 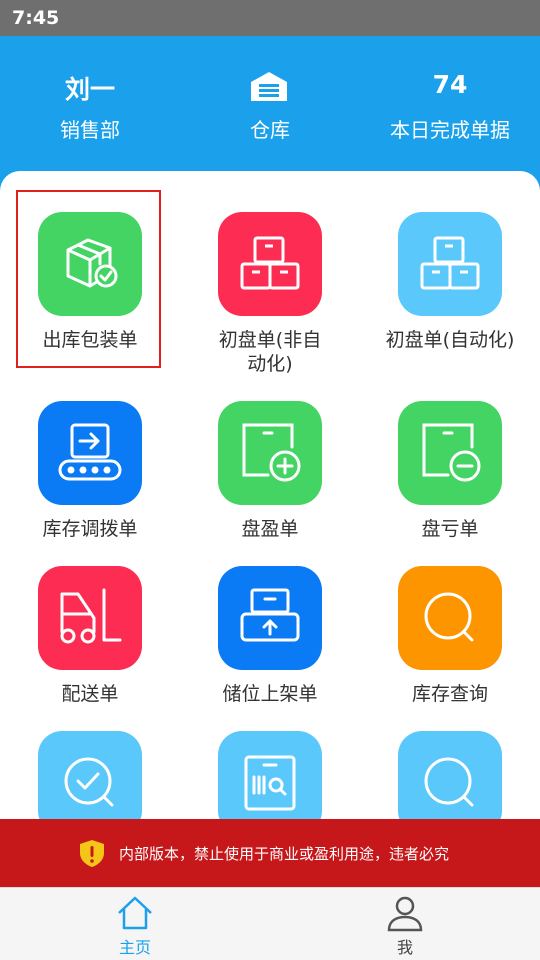 I want to click on barcode-scan-icon, so click(x=270, y=781).